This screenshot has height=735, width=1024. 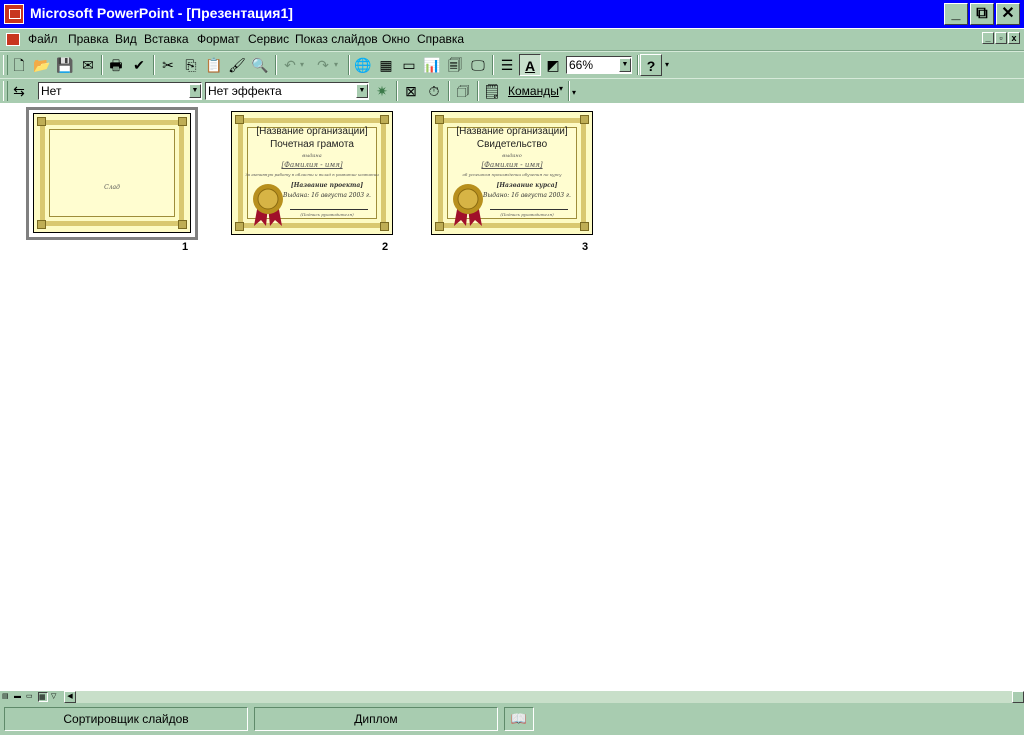 I want to click on format-painter-icon: 🖌, so click(x=237, y=65).